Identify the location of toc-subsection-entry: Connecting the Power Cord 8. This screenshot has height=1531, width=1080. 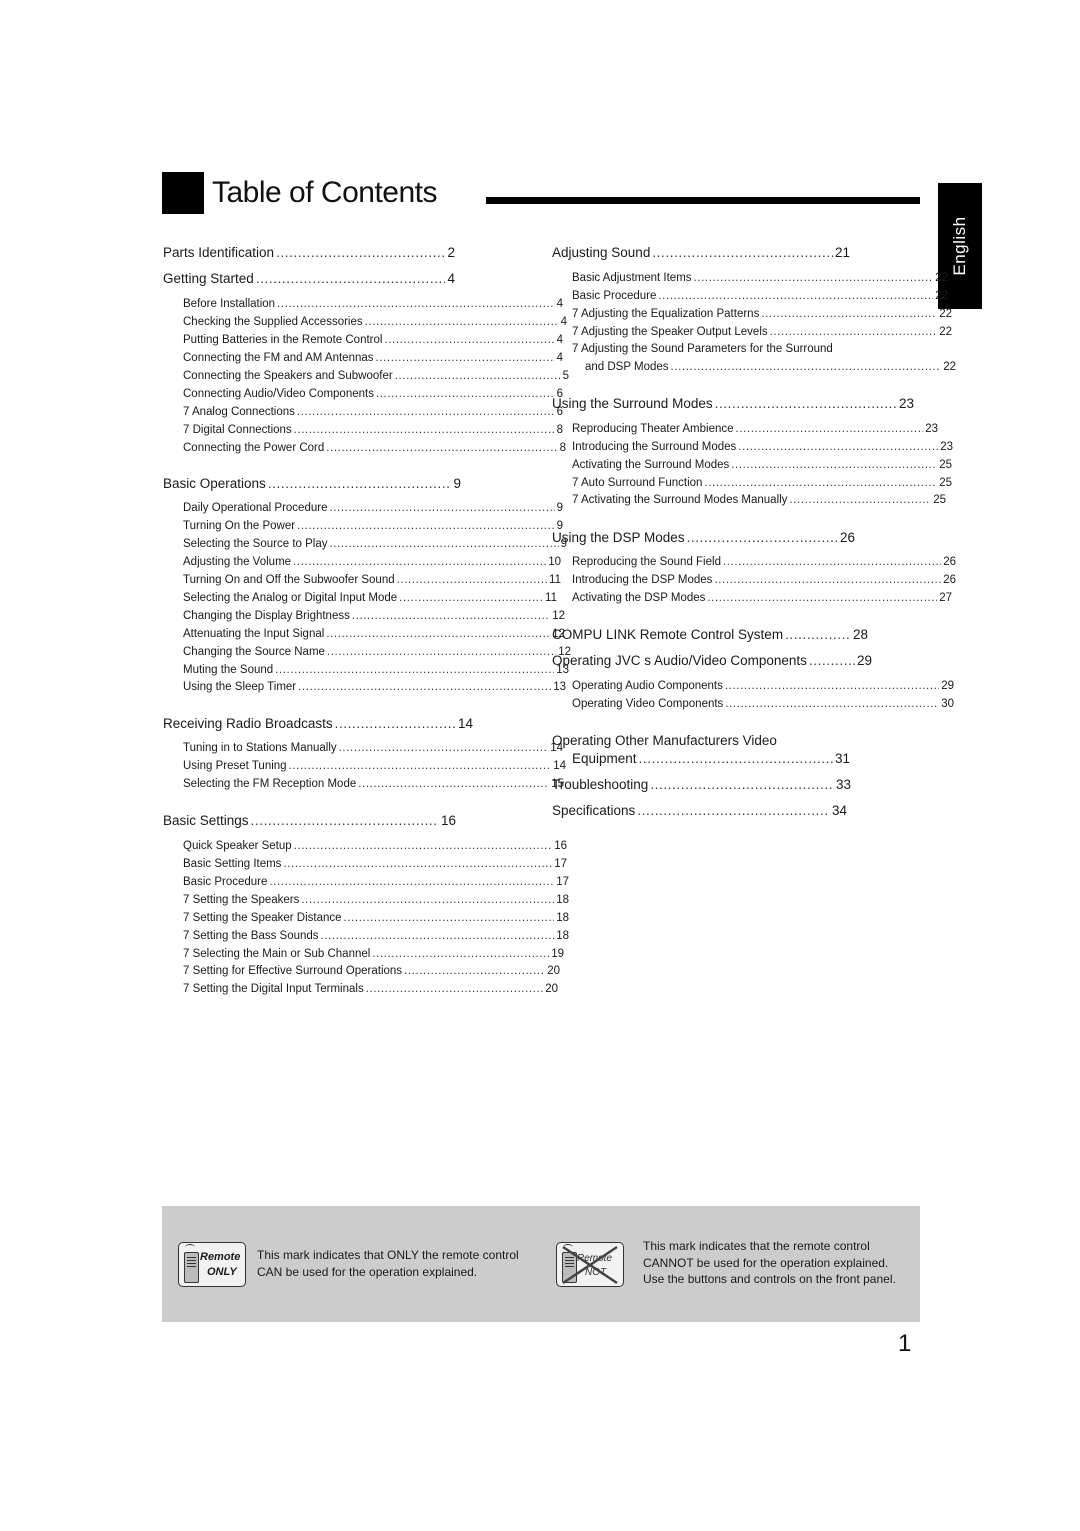
(374, 448).